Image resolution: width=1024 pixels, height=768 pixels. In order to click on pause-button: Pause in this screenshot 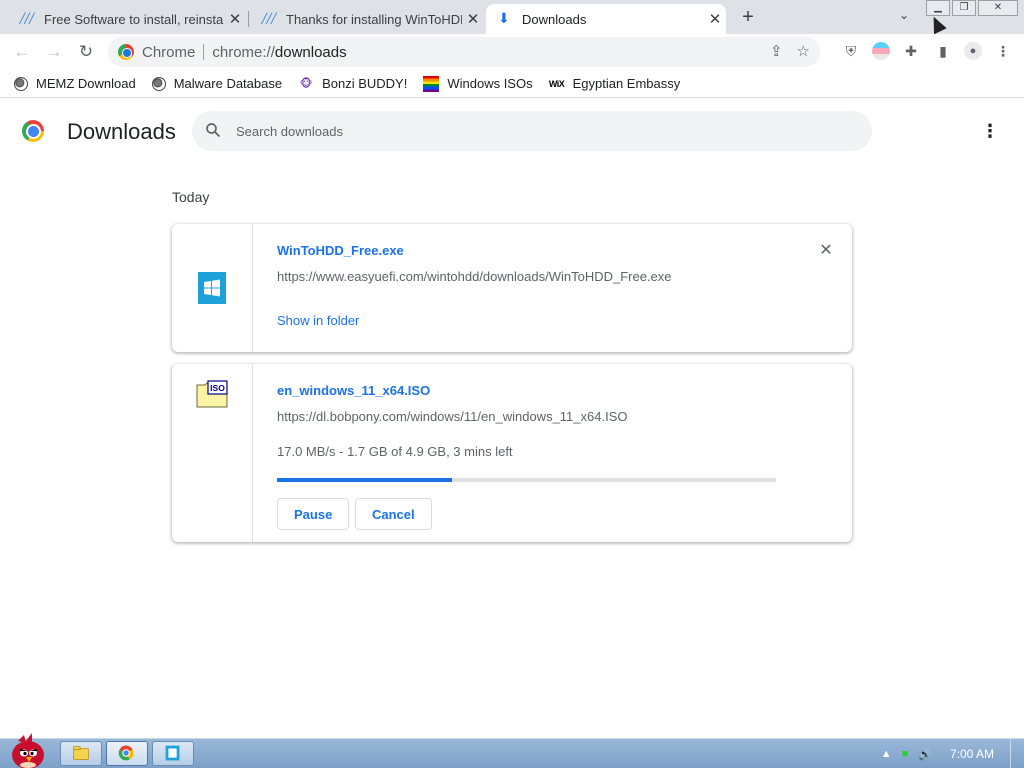, I will do `click(313, 514)`.